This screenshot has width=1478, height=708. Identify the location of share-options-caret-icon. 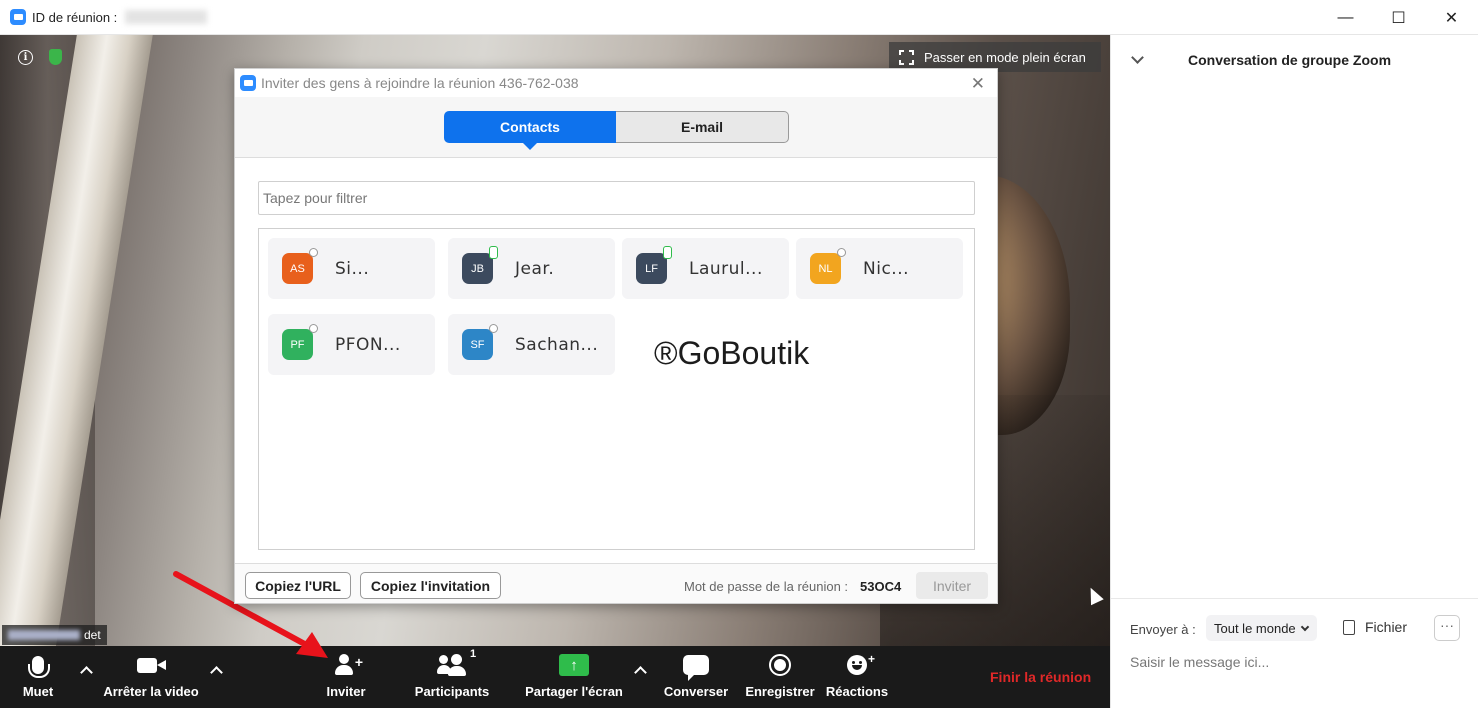
(640, 670).